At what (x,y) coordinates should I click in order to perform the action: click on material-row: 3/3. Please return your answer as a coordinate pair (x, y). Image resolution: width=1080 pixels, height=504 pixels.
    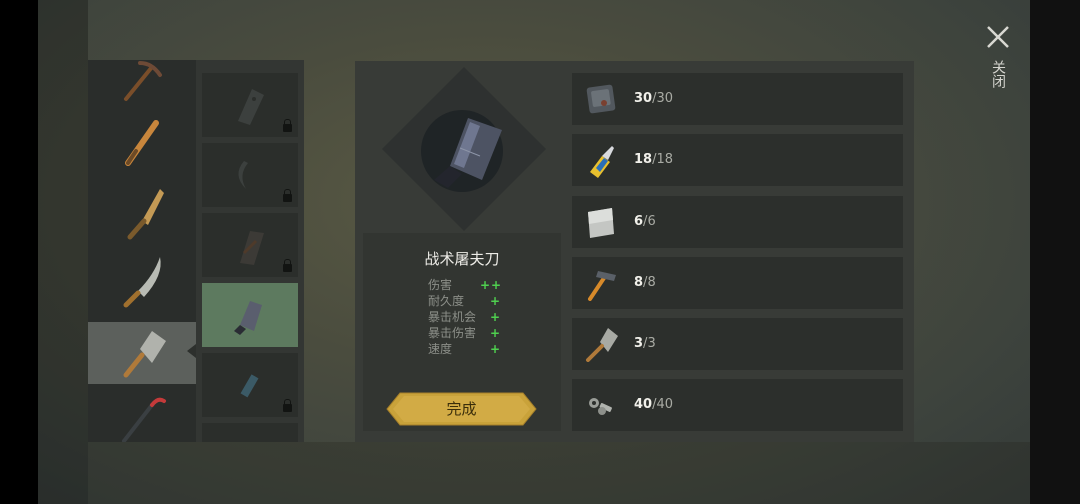
    Looking at the image, I should click on (737, 344).